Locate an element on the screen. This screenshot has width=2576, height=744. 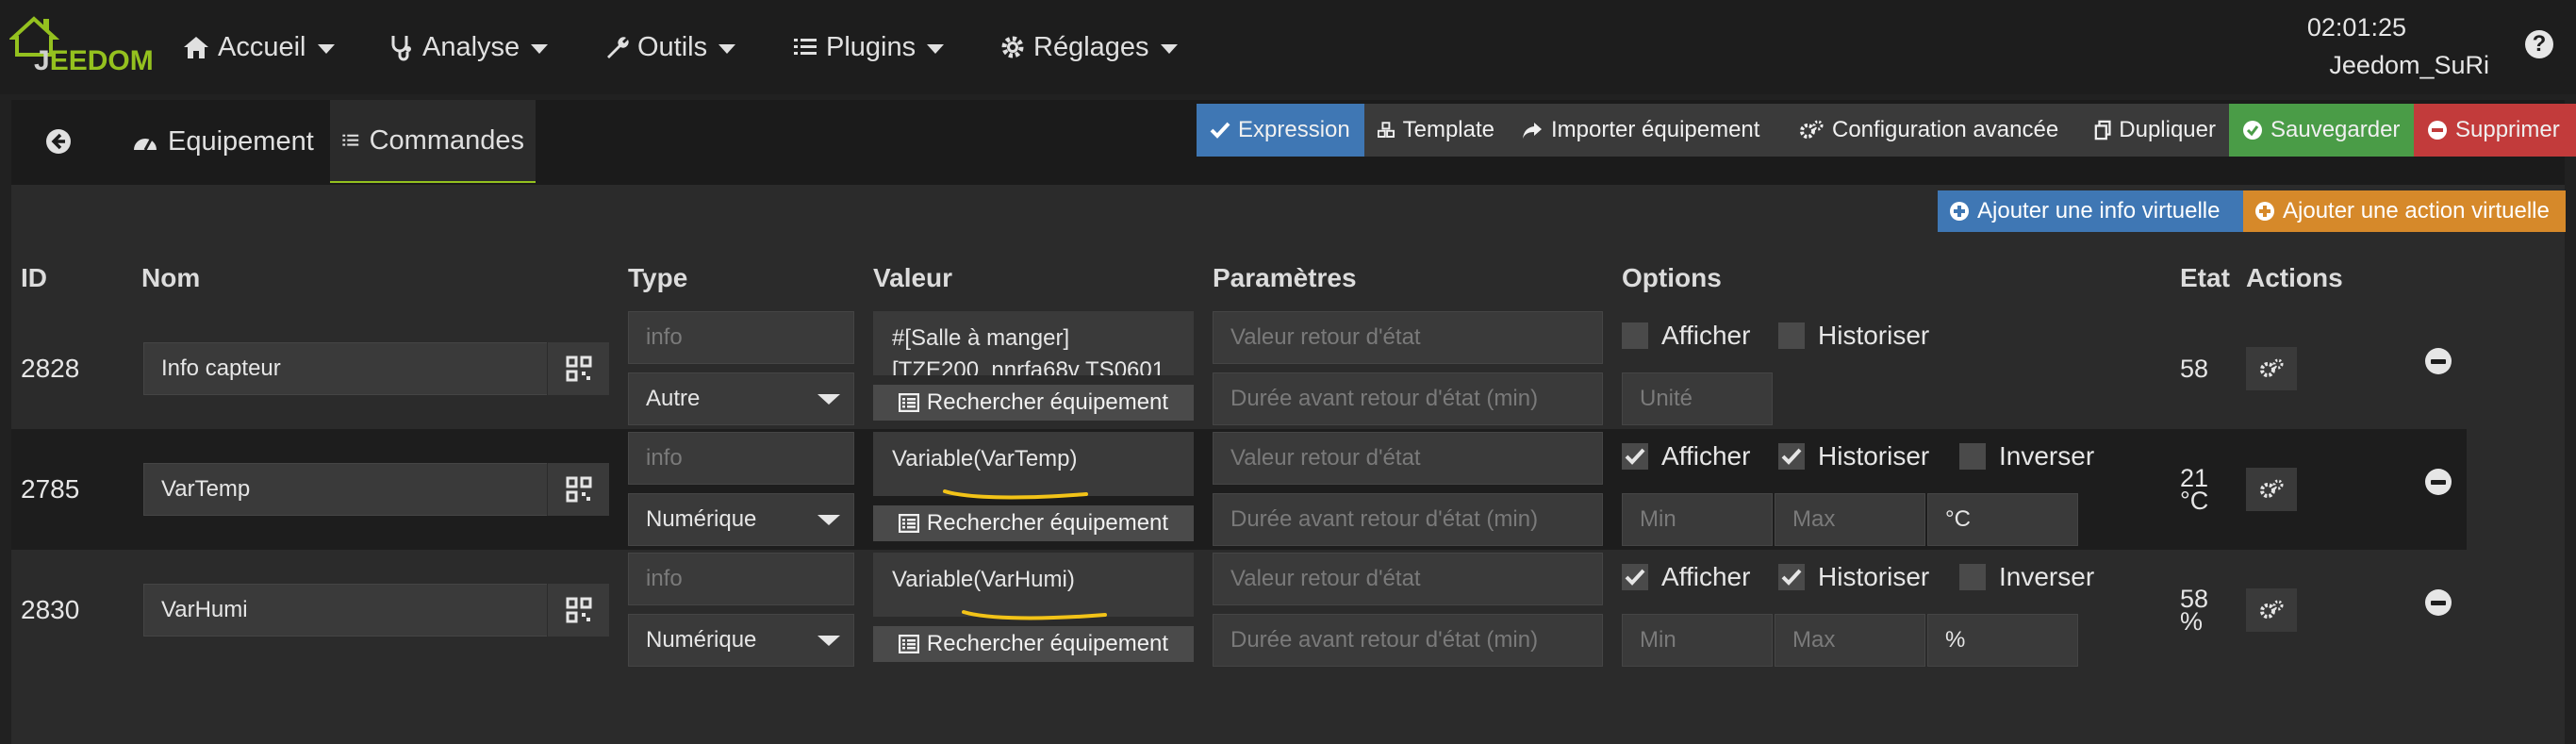
template-label: Template is located at coordinates (1448, 129).